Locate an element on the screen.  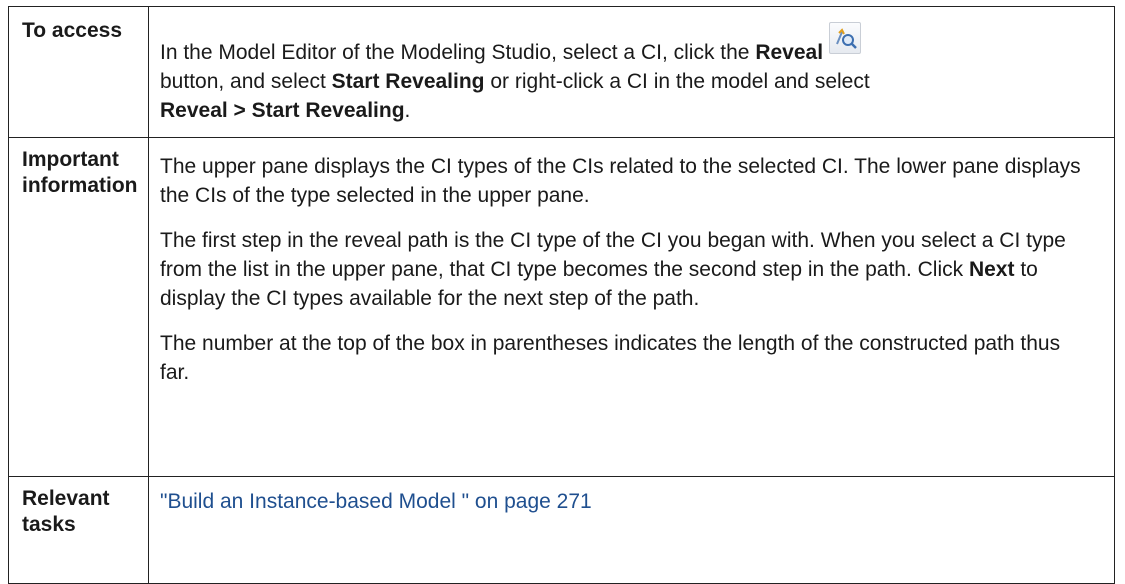
heading-text: information is located at coordinates (80, 185).